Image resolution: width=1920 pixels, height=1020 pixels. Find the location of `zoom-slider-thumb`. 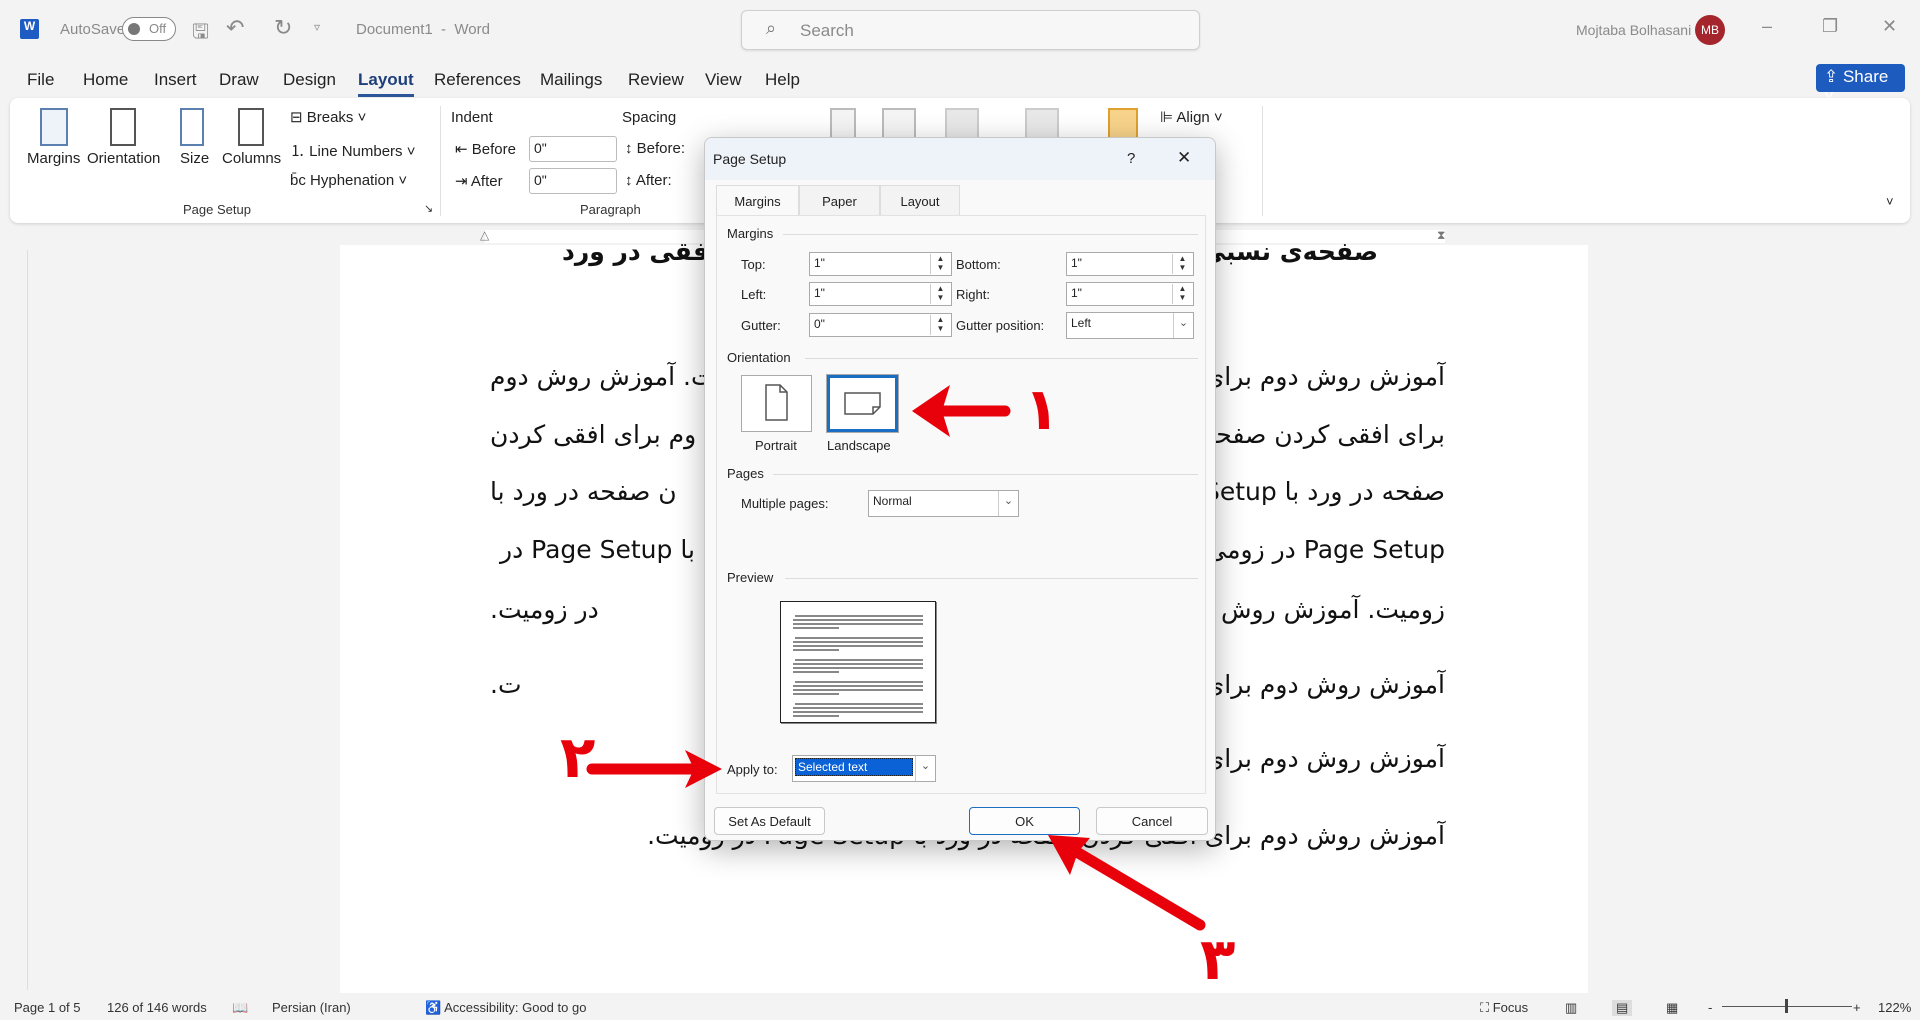

zoom-slider-thumb is located at coordinates (1786, 1006).